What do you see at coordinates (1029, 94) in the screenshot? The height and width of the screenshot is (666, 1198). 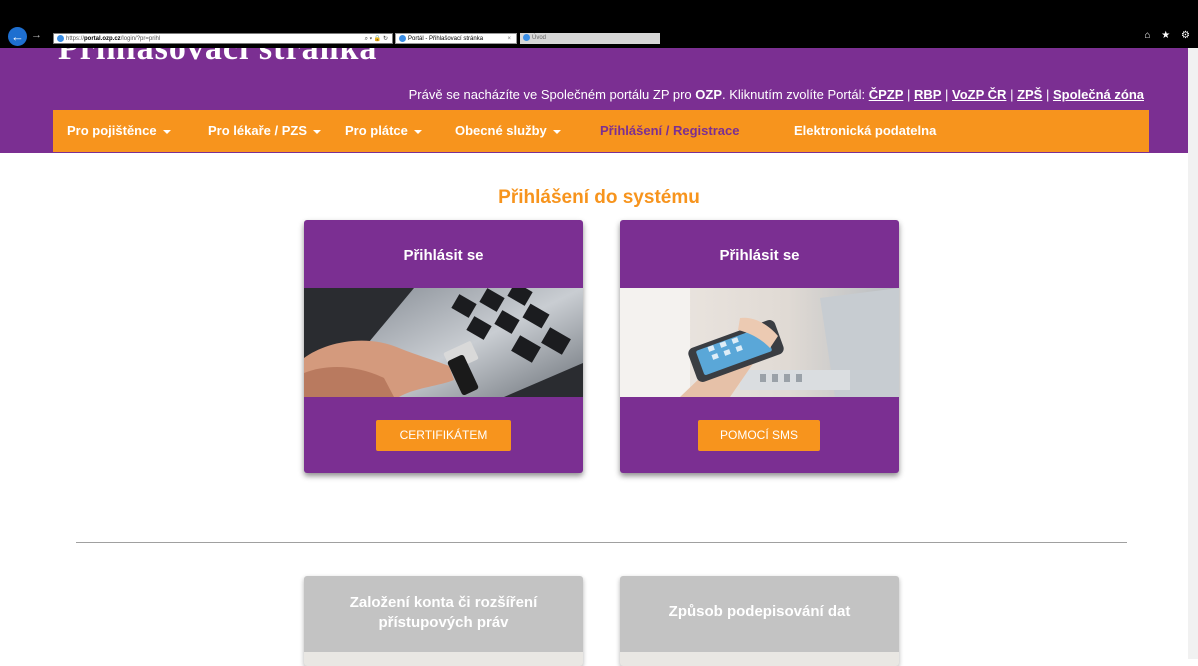 I see `portal-link-zps: ZPŠ` at bounding box center [1029, 94].